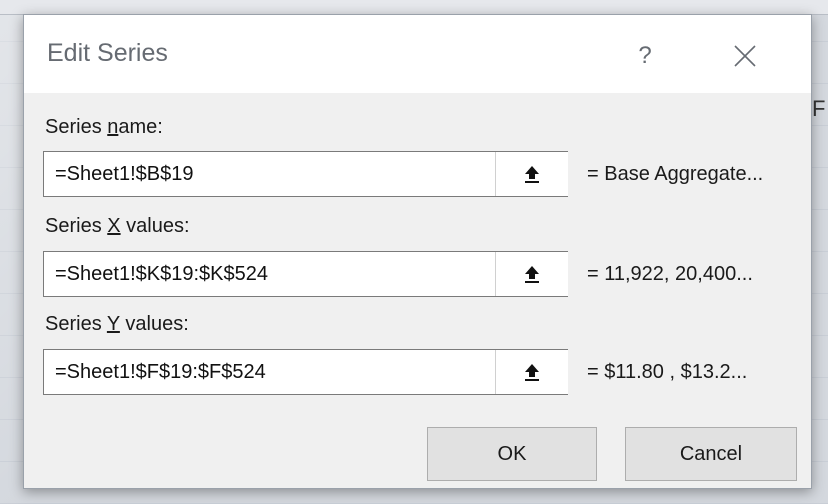 The height and width of the screenshot is (504, 828). Describe the element at coordinates (267, 372) in the screenshot. I see `series-y-input` at that location.